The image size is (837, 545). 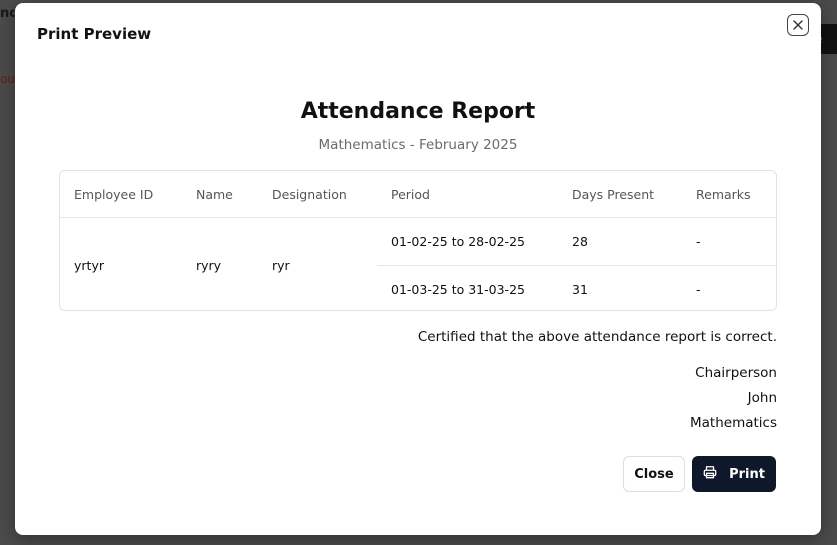 What do you see at coordinates (723, 194) in the screenshot?
I see `header-remarks: Remarks` at bounding box center [723, 194].